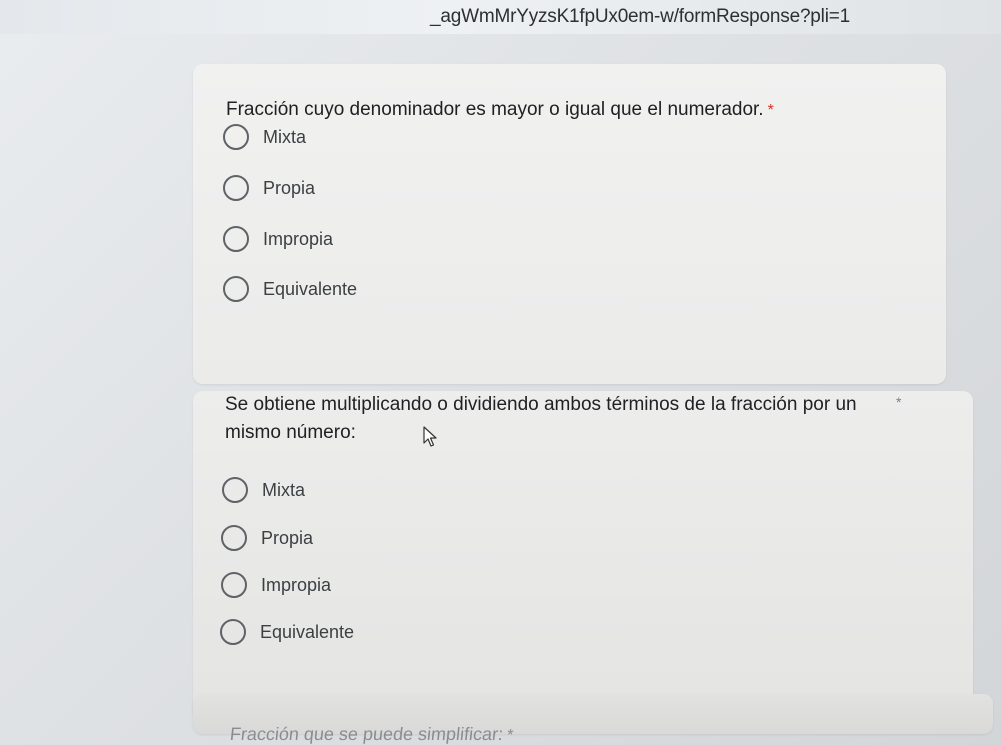  Describe the element at coordinates (530, 733) in the screenshot. I see `question-3-title: Fracción que se puede simplificar: *` at that location.